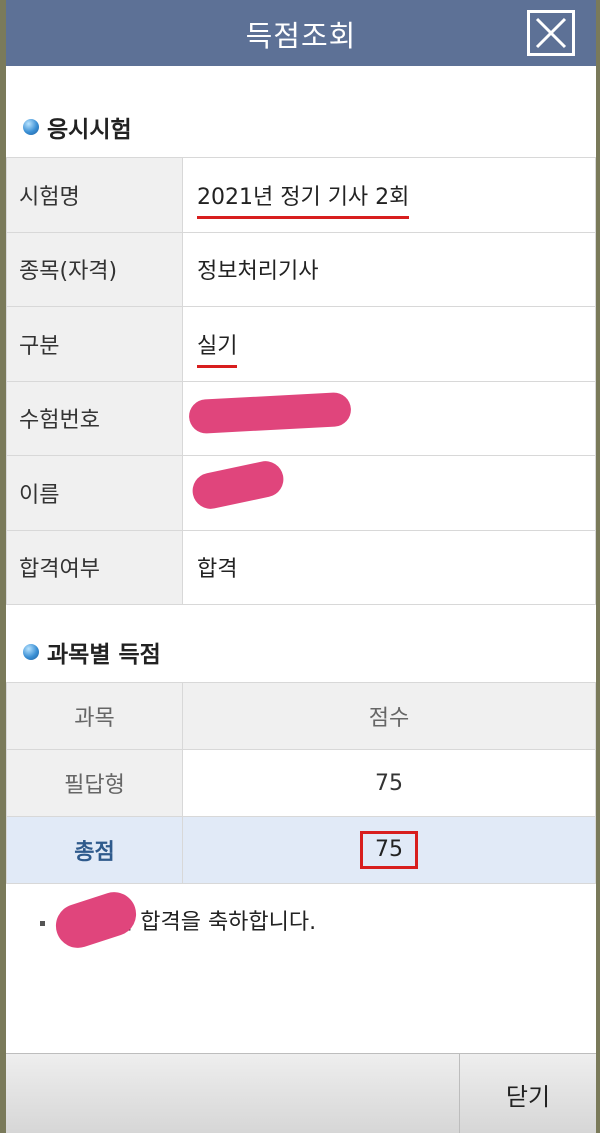 The width and height of the screenshot is (600, 1133). Describe the element at coordinates (303, 201) in the screenshot. I see `exam-name-value: 2021년 정기 기사 2회` at that location.